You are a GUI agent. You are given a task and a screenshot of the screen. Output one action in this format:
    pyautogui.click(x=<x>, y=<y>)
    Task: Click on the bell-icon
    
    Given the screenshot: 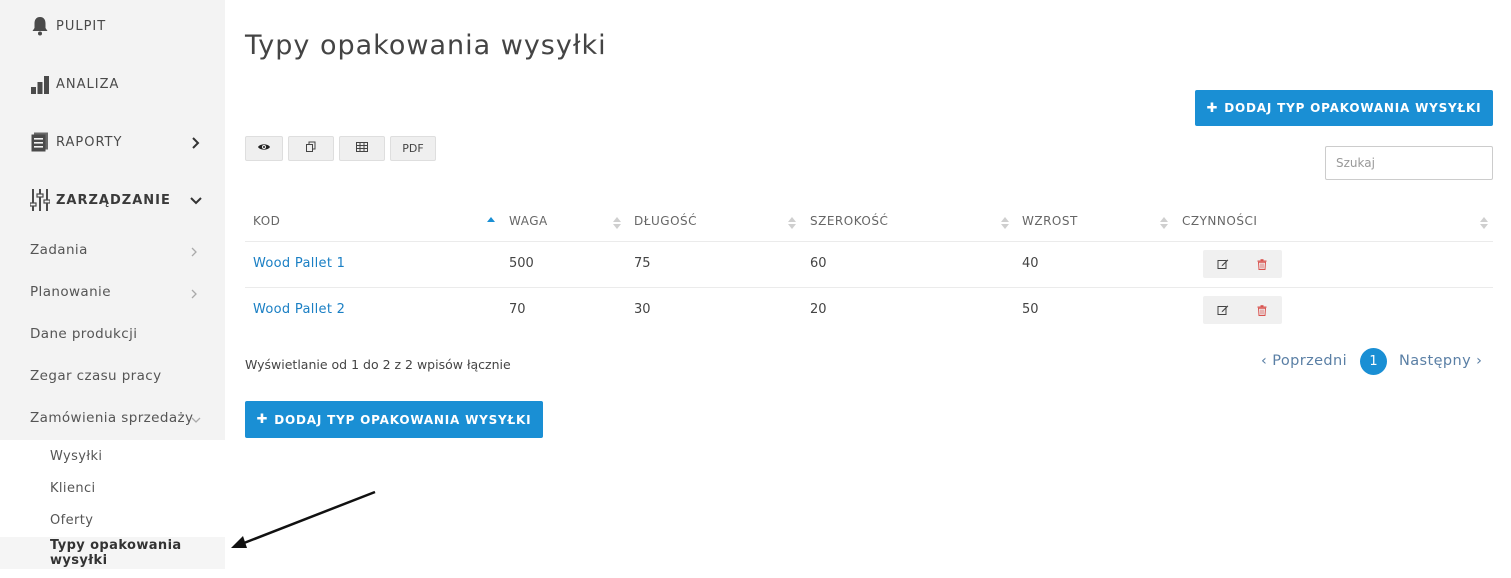 What is the action you would take?
    pyautogui.click(x=40, y=26)
    